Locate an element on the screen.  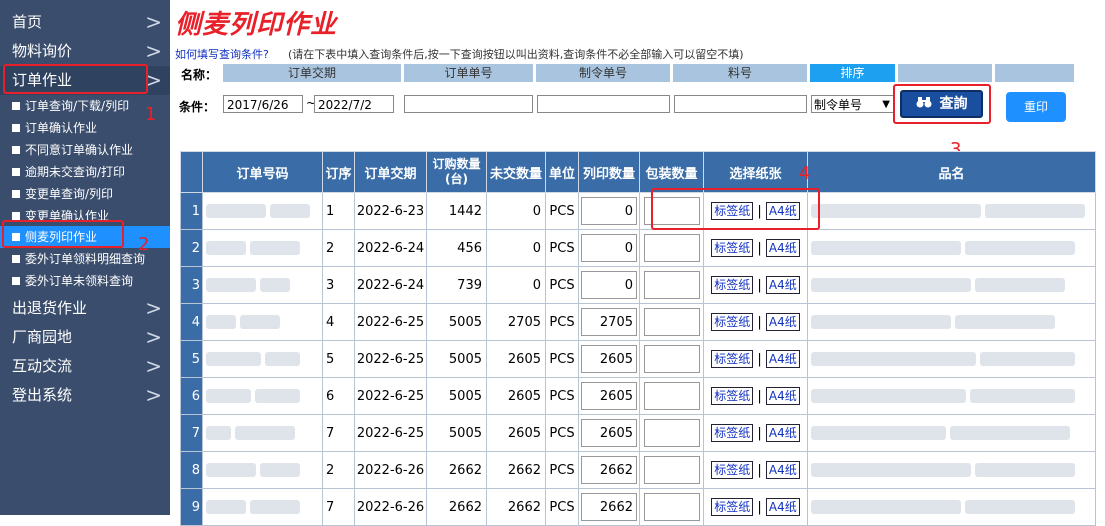
print-qty-input: 2705 is located at coordinates (609, 322).